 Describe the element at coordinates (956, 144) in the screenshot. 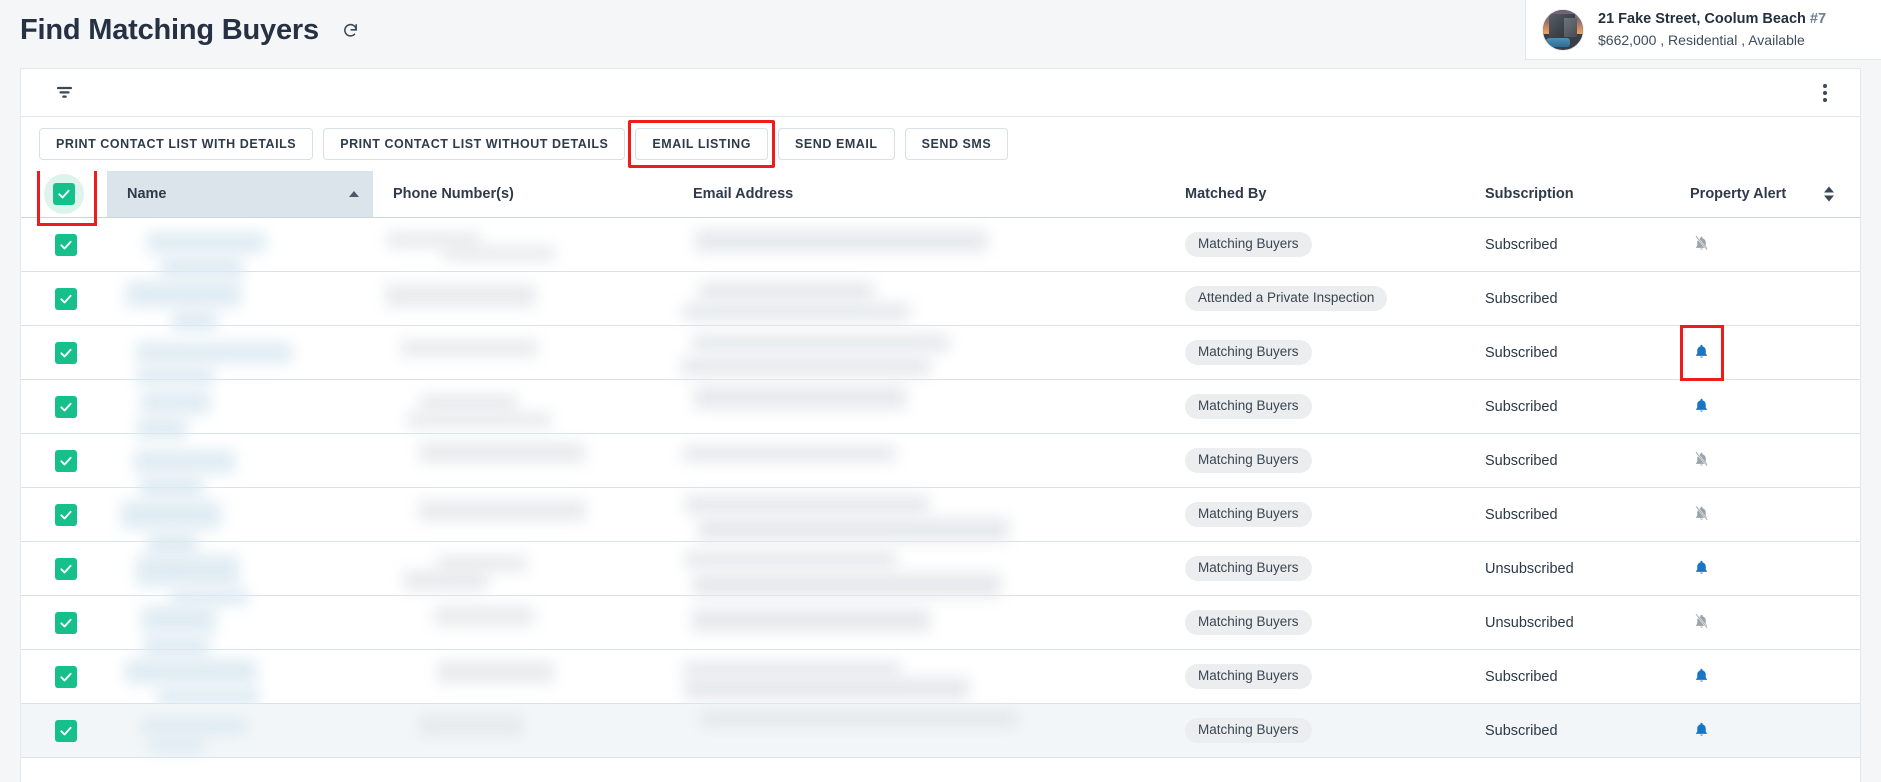

I see `send-sms-button: SEND SMS` at that location.